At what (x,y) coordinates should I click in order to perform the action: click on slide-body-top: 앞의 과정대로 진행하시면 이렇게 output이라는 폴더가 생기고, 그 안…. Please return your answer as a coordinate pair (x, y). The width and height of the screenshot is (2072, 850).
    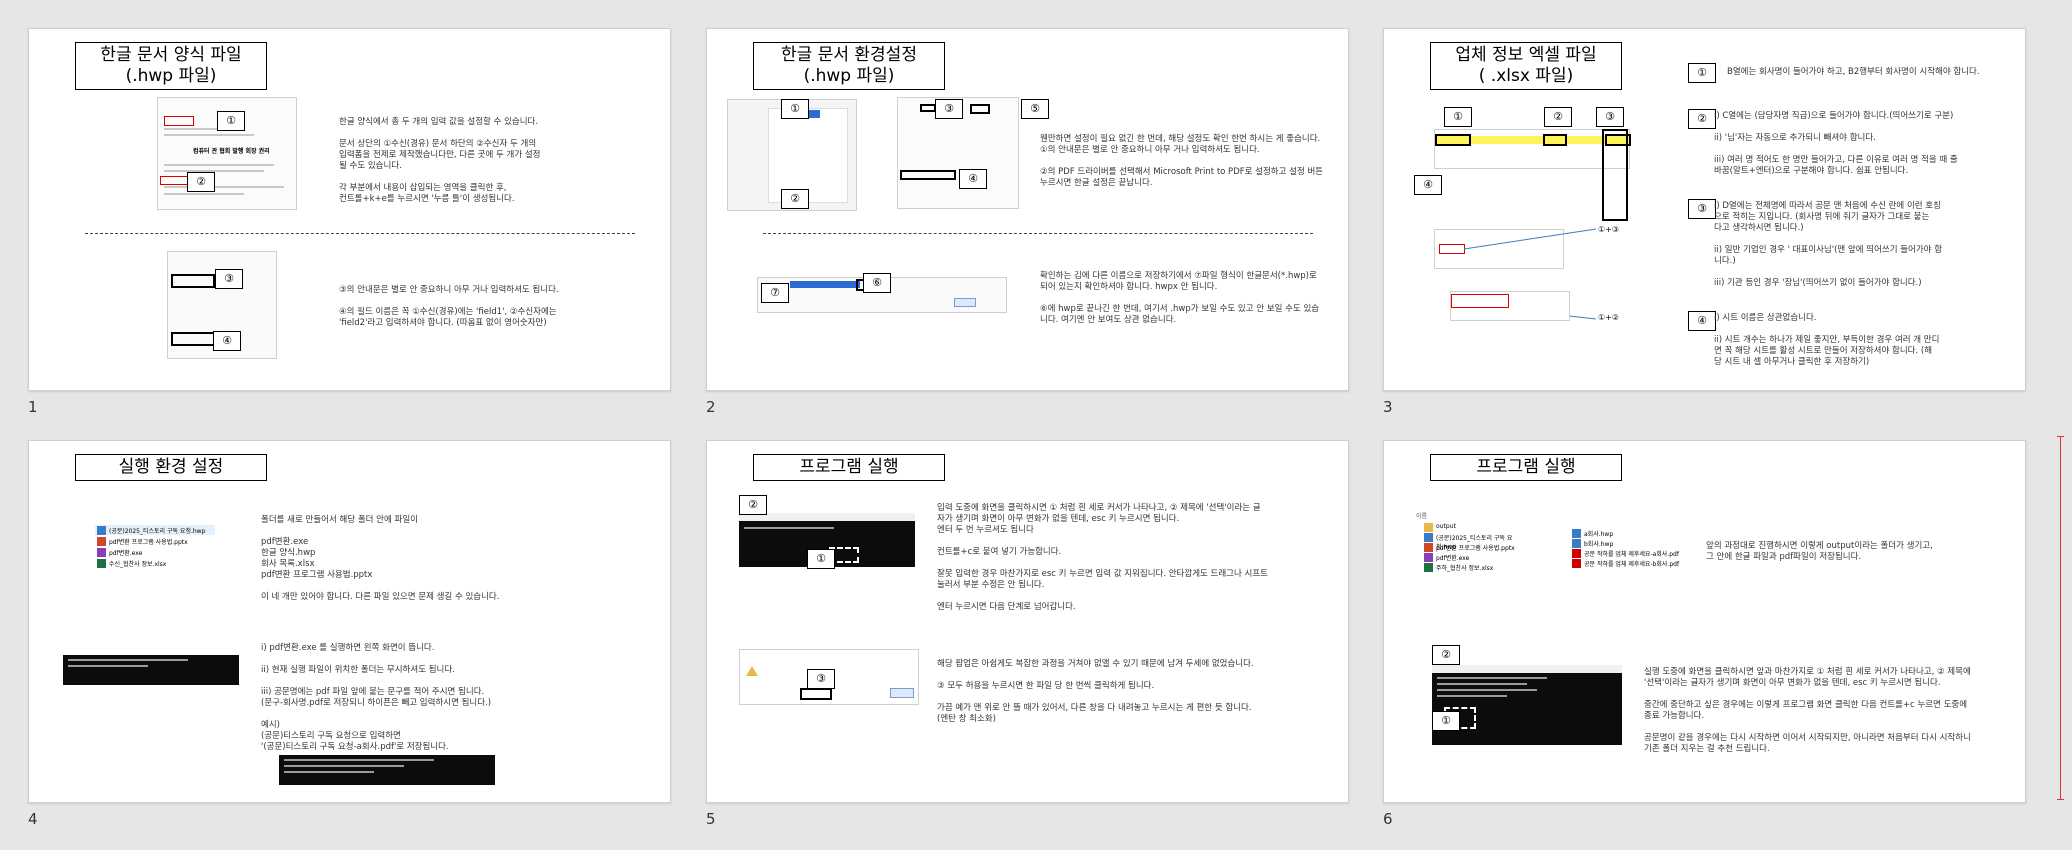
    Looking at the image, I should click on (1819, 551).